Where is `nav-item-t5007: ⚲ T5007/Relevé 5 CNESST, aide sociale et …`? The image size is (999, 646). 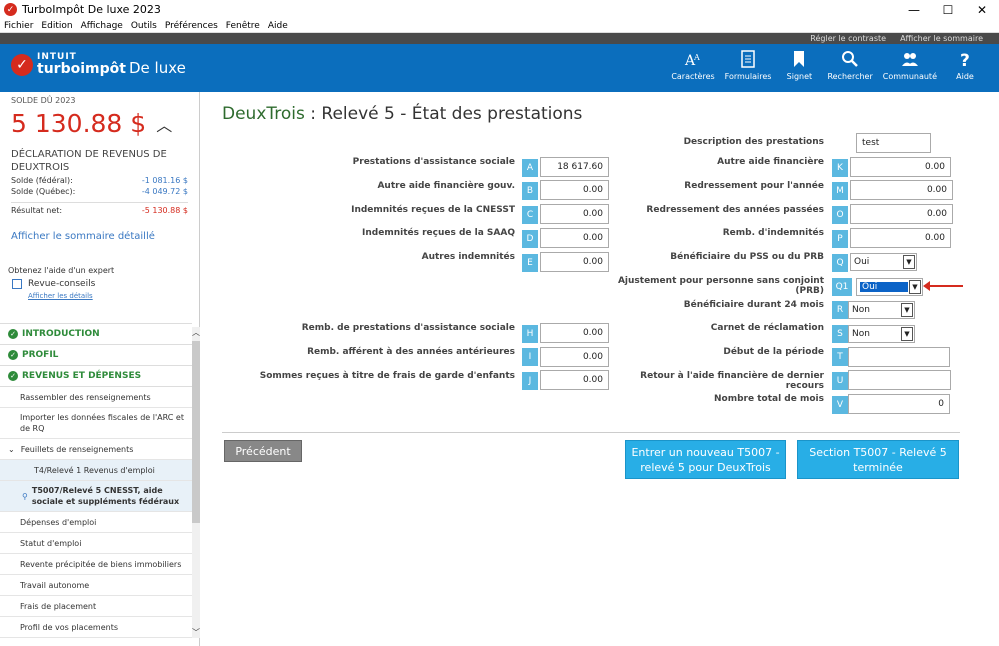
nav-item-t5007: ⚲ T5007/Relevé 5 CNESST, aide sociale et … is located at coordinates (96, 496).